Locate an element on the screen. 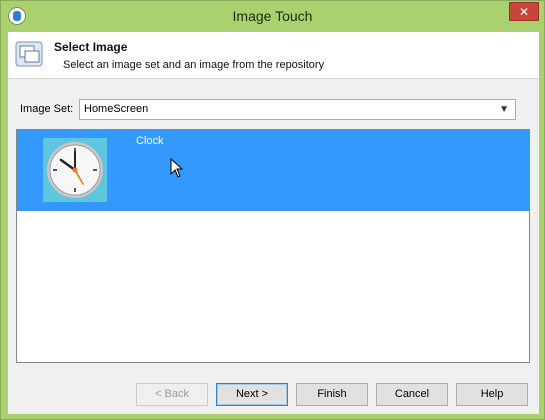 This screenshot has height=420, width=545. close-button: ✕ is located at coordinates (524, 11).